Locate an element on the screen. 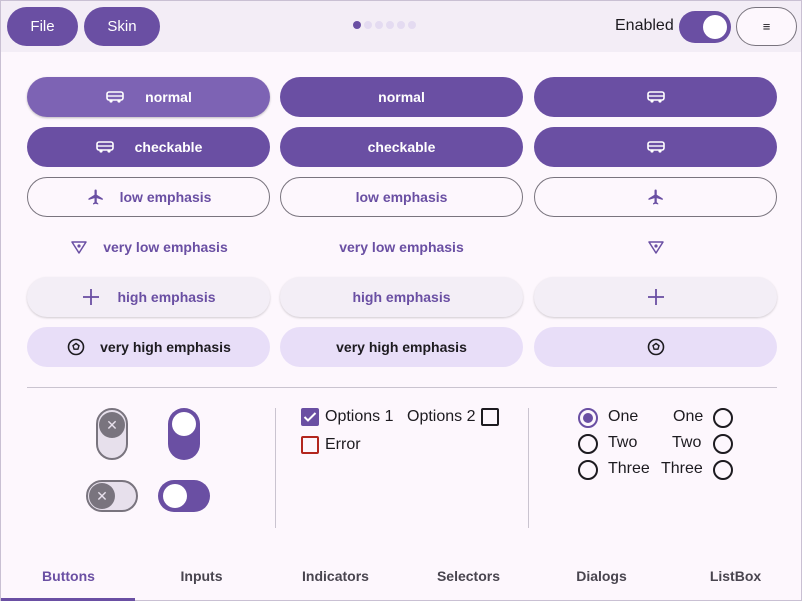  skin-menu-button: Skin is located at coordinates (122, 26).